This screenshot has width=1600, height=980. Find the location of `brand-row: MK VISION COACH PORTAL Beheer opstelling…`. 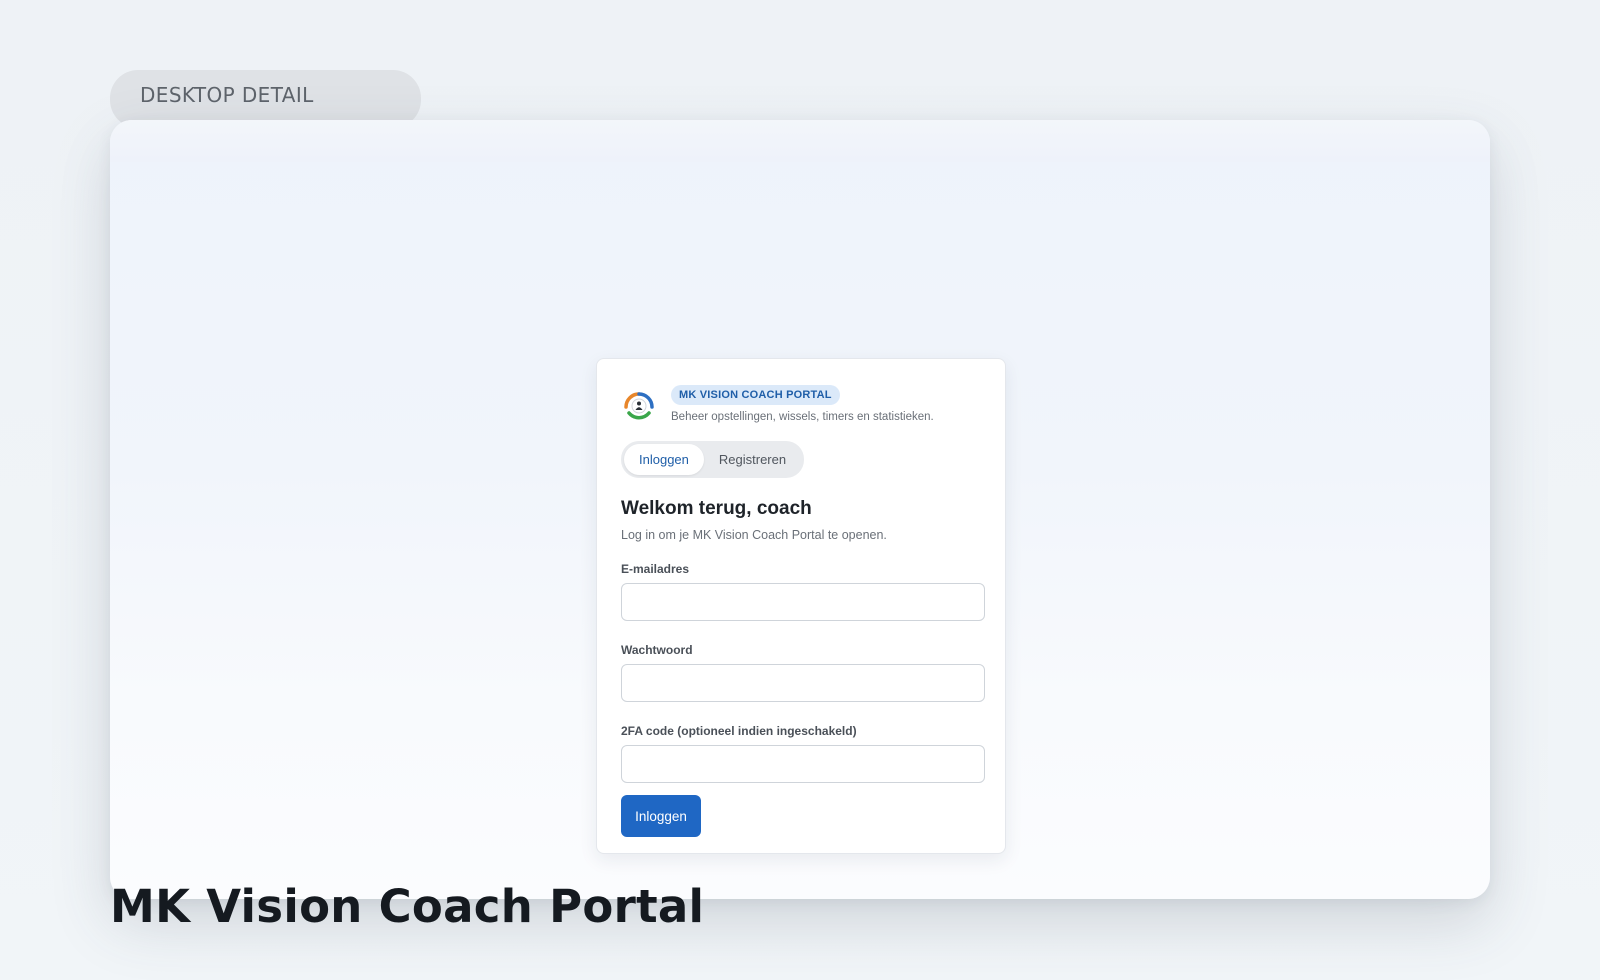

brand-row: MK VISION COACH PORTAL Beheer opstelling… is located at coordinates (801, 404).